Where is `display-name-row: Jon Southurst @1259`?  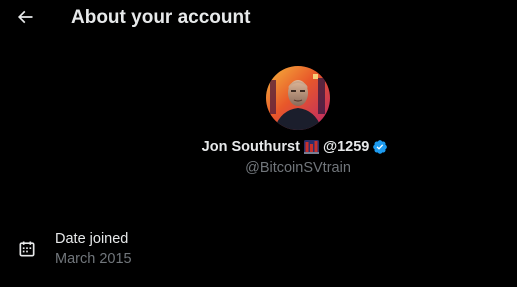 display-name-row: Jon Southurst @1259 is located at coordinates (258, 147).